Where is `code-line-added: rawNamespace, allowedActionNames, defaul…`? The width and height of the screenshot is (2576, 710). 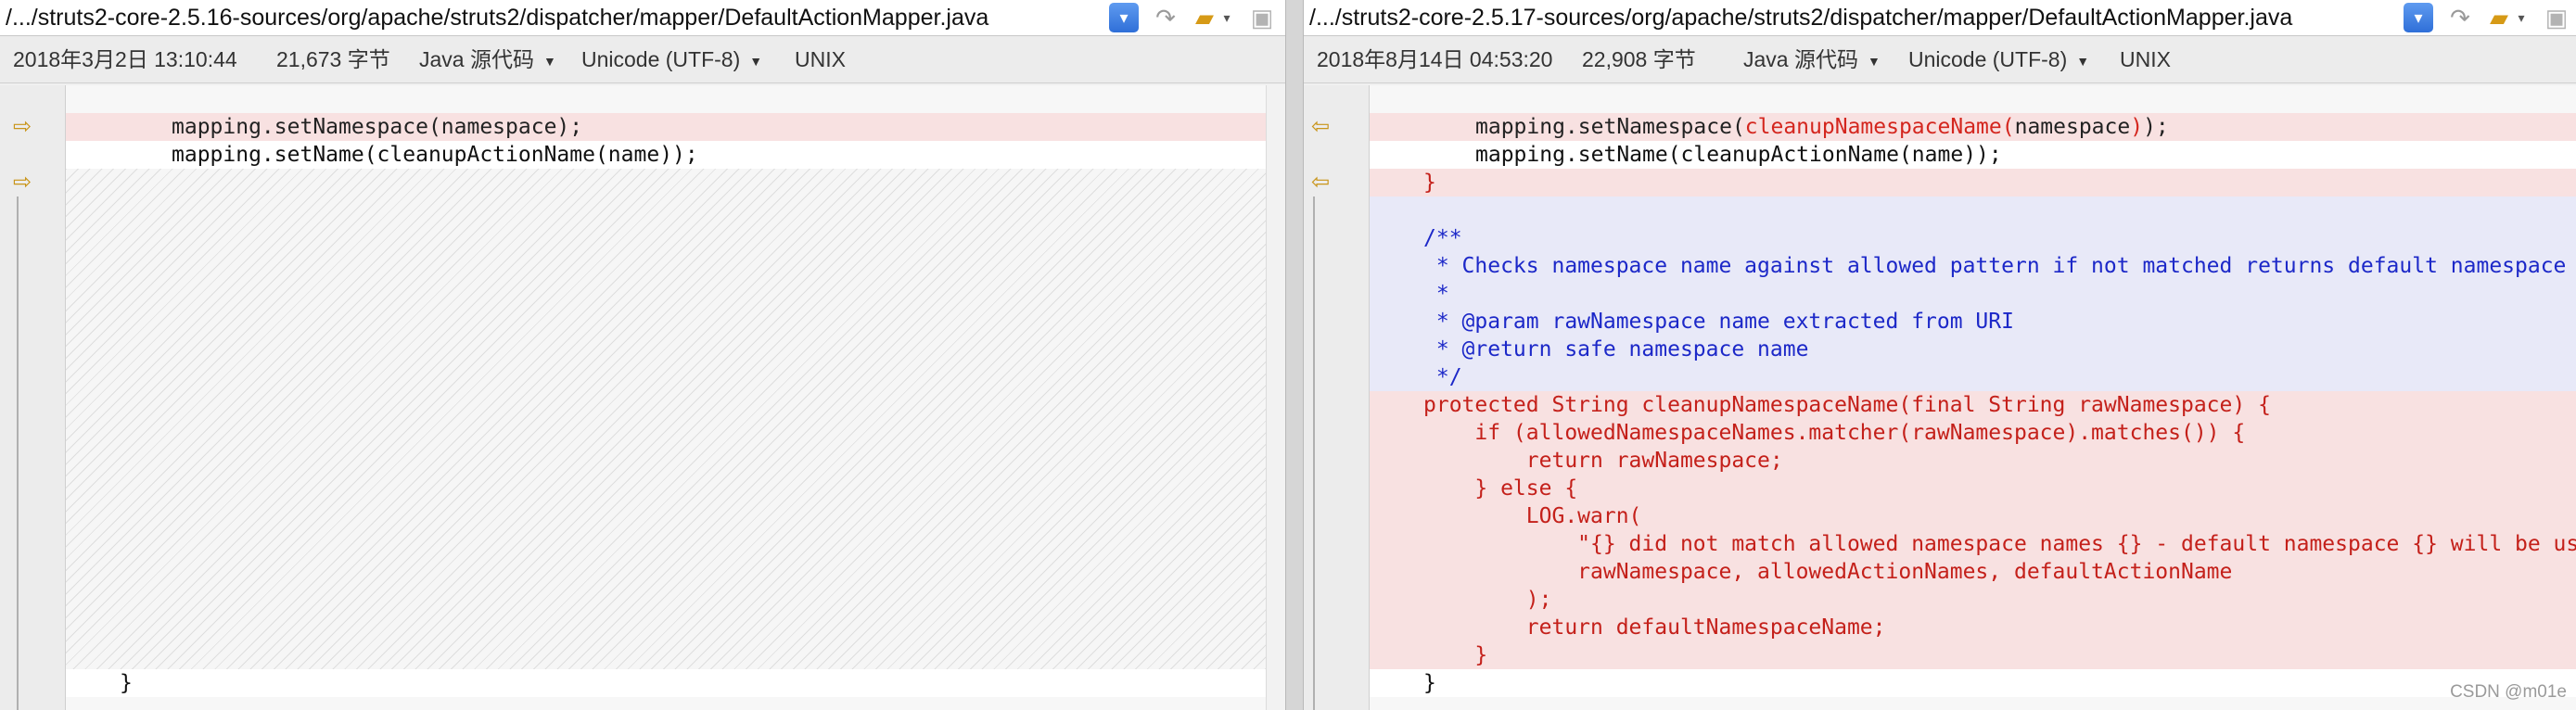
code-line-added: rawNamespace, allowedActionNames, defaul… is located at coordinates (1973, 572).